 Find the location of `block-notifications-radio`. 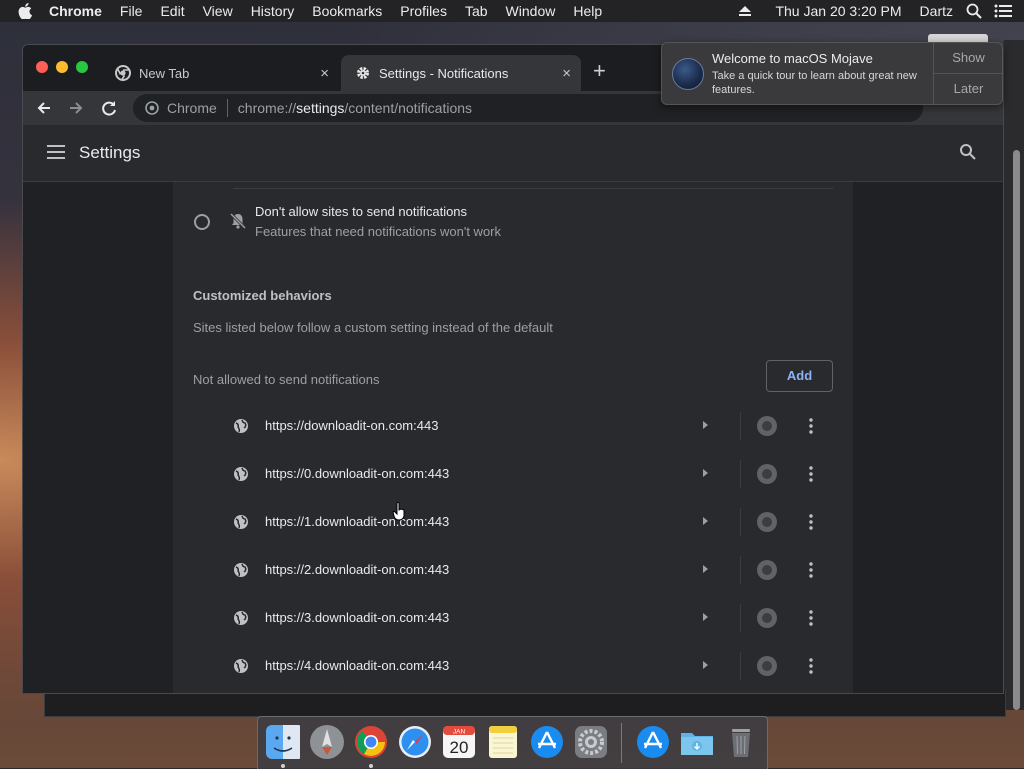

block-notifications-radio is located at coordinates (202, 222).